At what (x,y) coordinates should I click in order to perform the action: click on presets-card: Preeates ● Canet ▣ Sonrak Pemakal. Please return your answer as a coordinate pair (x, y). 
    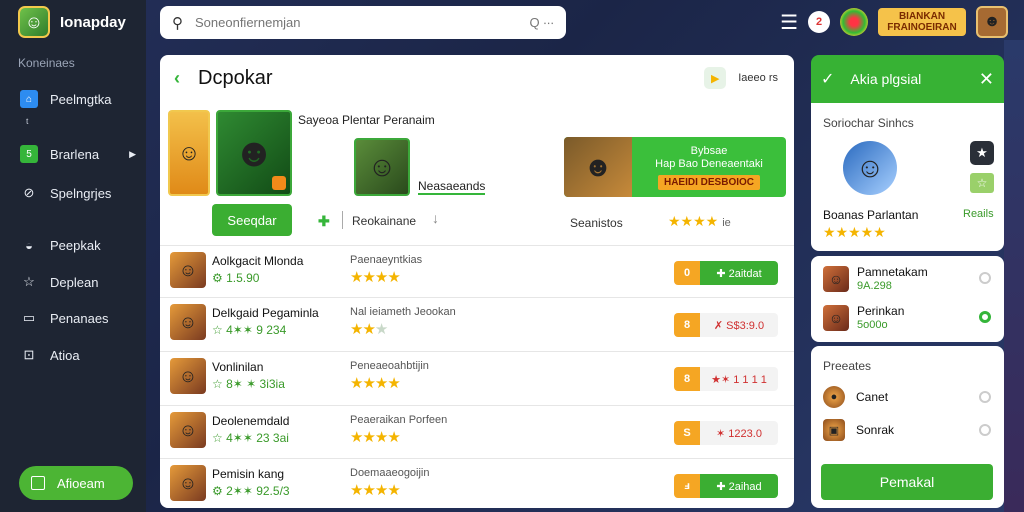
    Looking at the image, I should click on (907, 427).